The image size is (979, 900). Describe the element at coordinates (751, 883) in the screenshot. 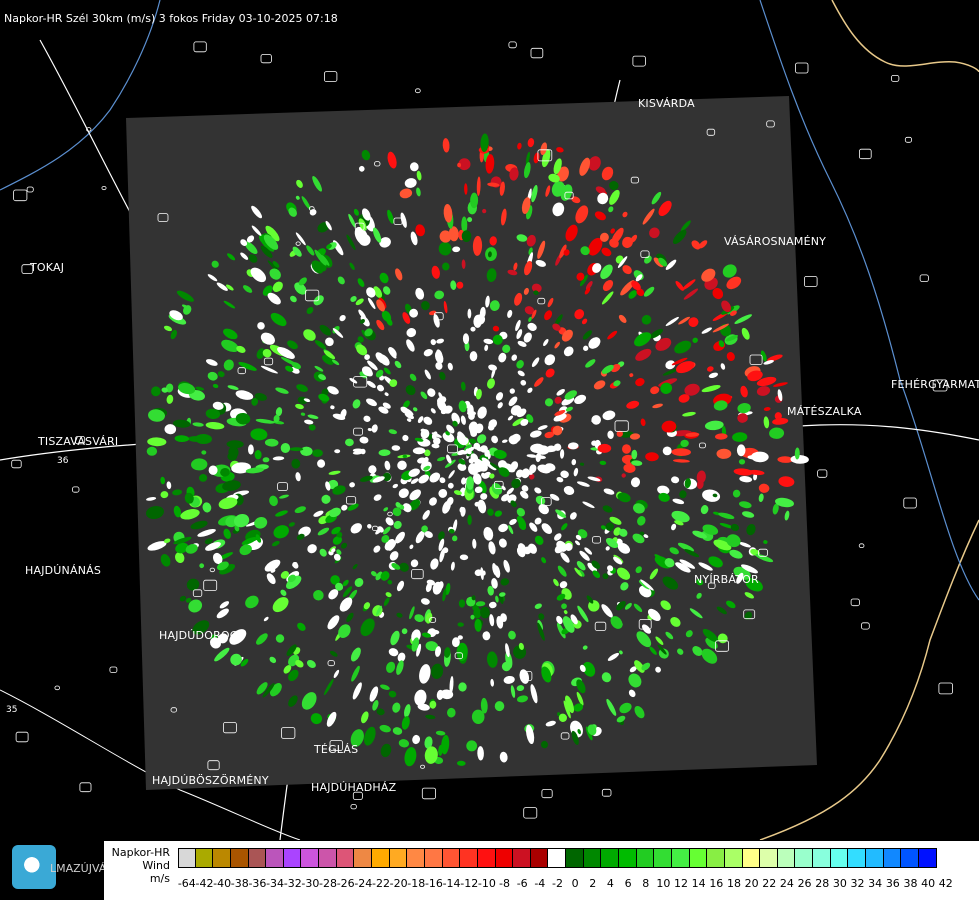

I see `legend-tick-label: 20` at that location.